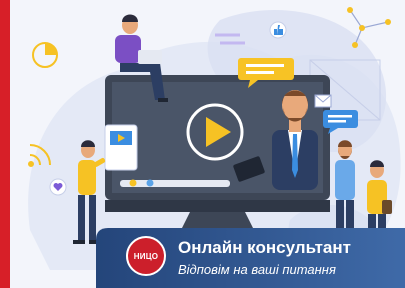 Image resolution: width=405 pixels, height=288 pixels. Describe the element at coordinates (257, 269) in the screenshot. I see `banner-subtitle: Відповім на ваші питання` at that location.